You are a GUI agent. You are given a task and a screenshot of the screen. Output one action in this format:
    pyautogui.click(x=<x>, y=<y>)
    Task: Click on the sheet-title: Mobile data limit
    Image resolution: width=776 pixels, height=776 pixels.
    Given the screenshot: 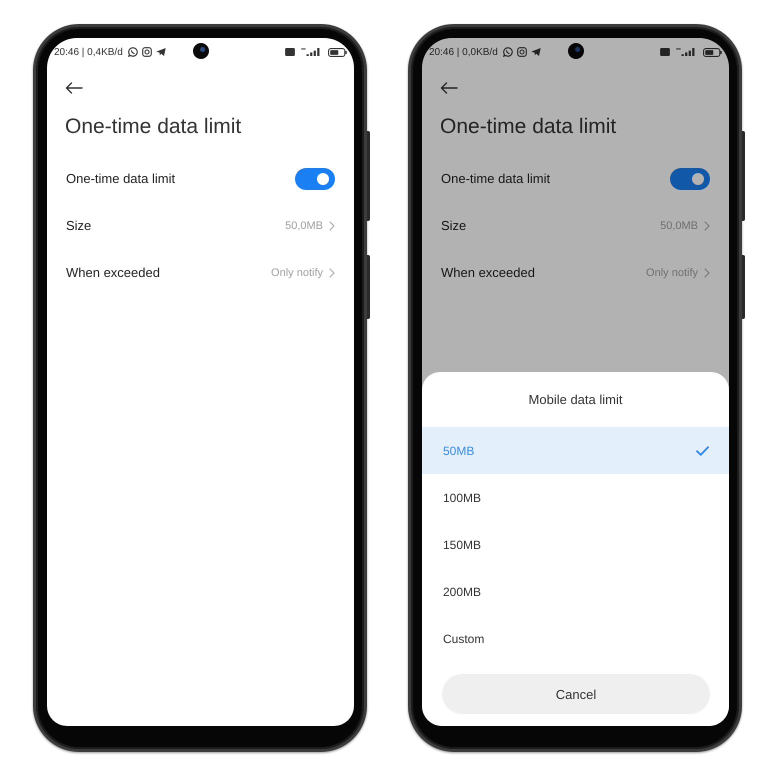 What is the action you would take?
    pyautogui.click(x=576, y=400)
    